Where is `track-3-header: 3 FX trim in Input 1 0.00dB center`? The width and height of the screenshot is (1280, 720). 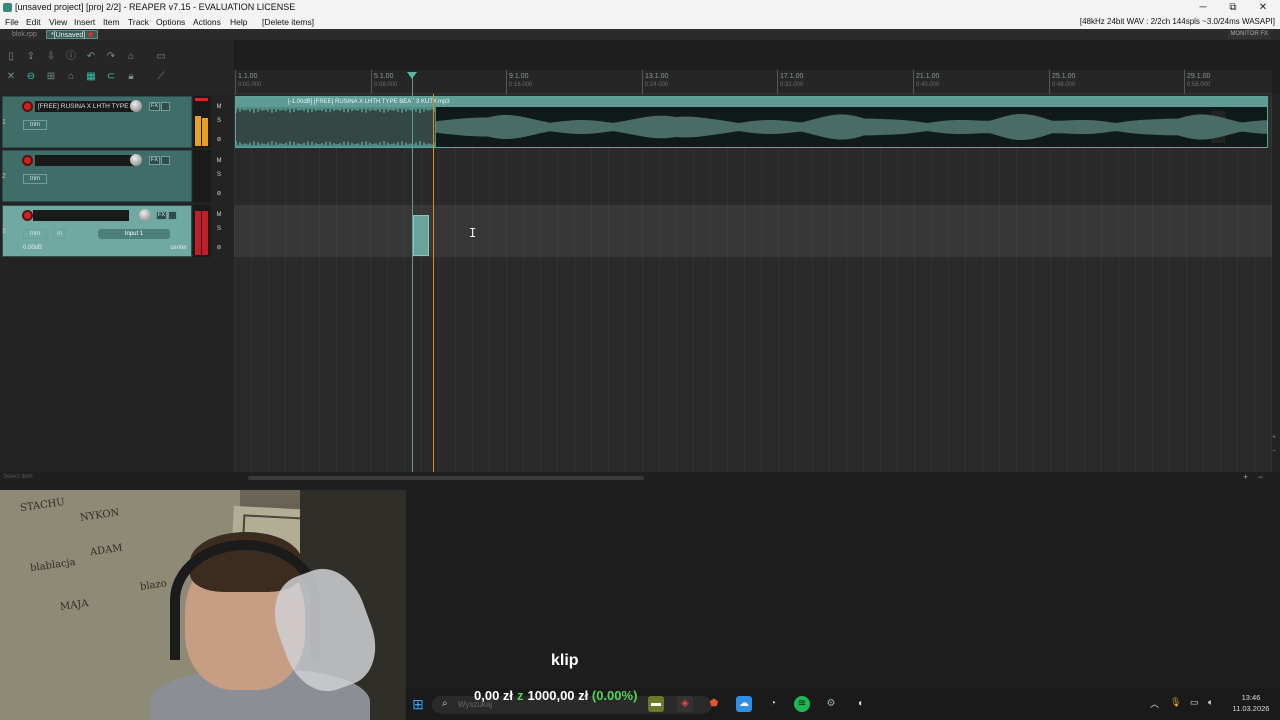 track-3-header: 3 FX trim in Input 1 0.00dB center is located at coordinates (97, 231).